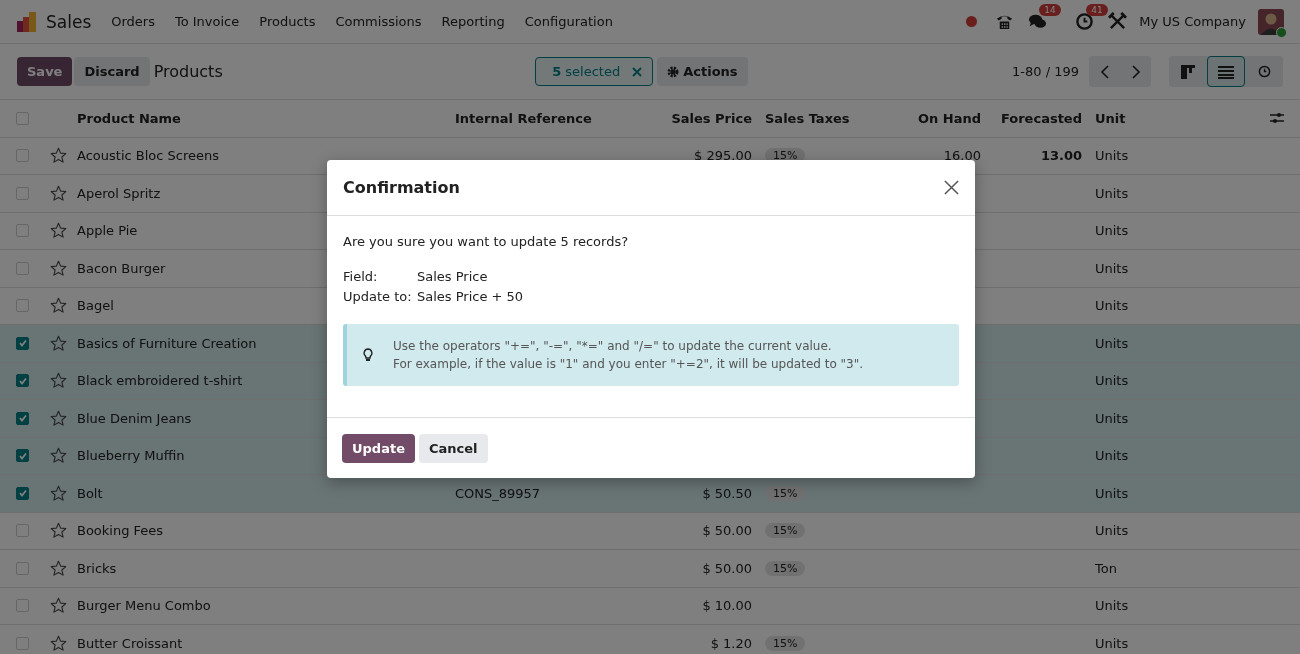 This screenshot has height=654, width=1300. Describe the element at coordinates (471, 296) in the screenshot. I see `field-value: Sales Price + 50` at that location.